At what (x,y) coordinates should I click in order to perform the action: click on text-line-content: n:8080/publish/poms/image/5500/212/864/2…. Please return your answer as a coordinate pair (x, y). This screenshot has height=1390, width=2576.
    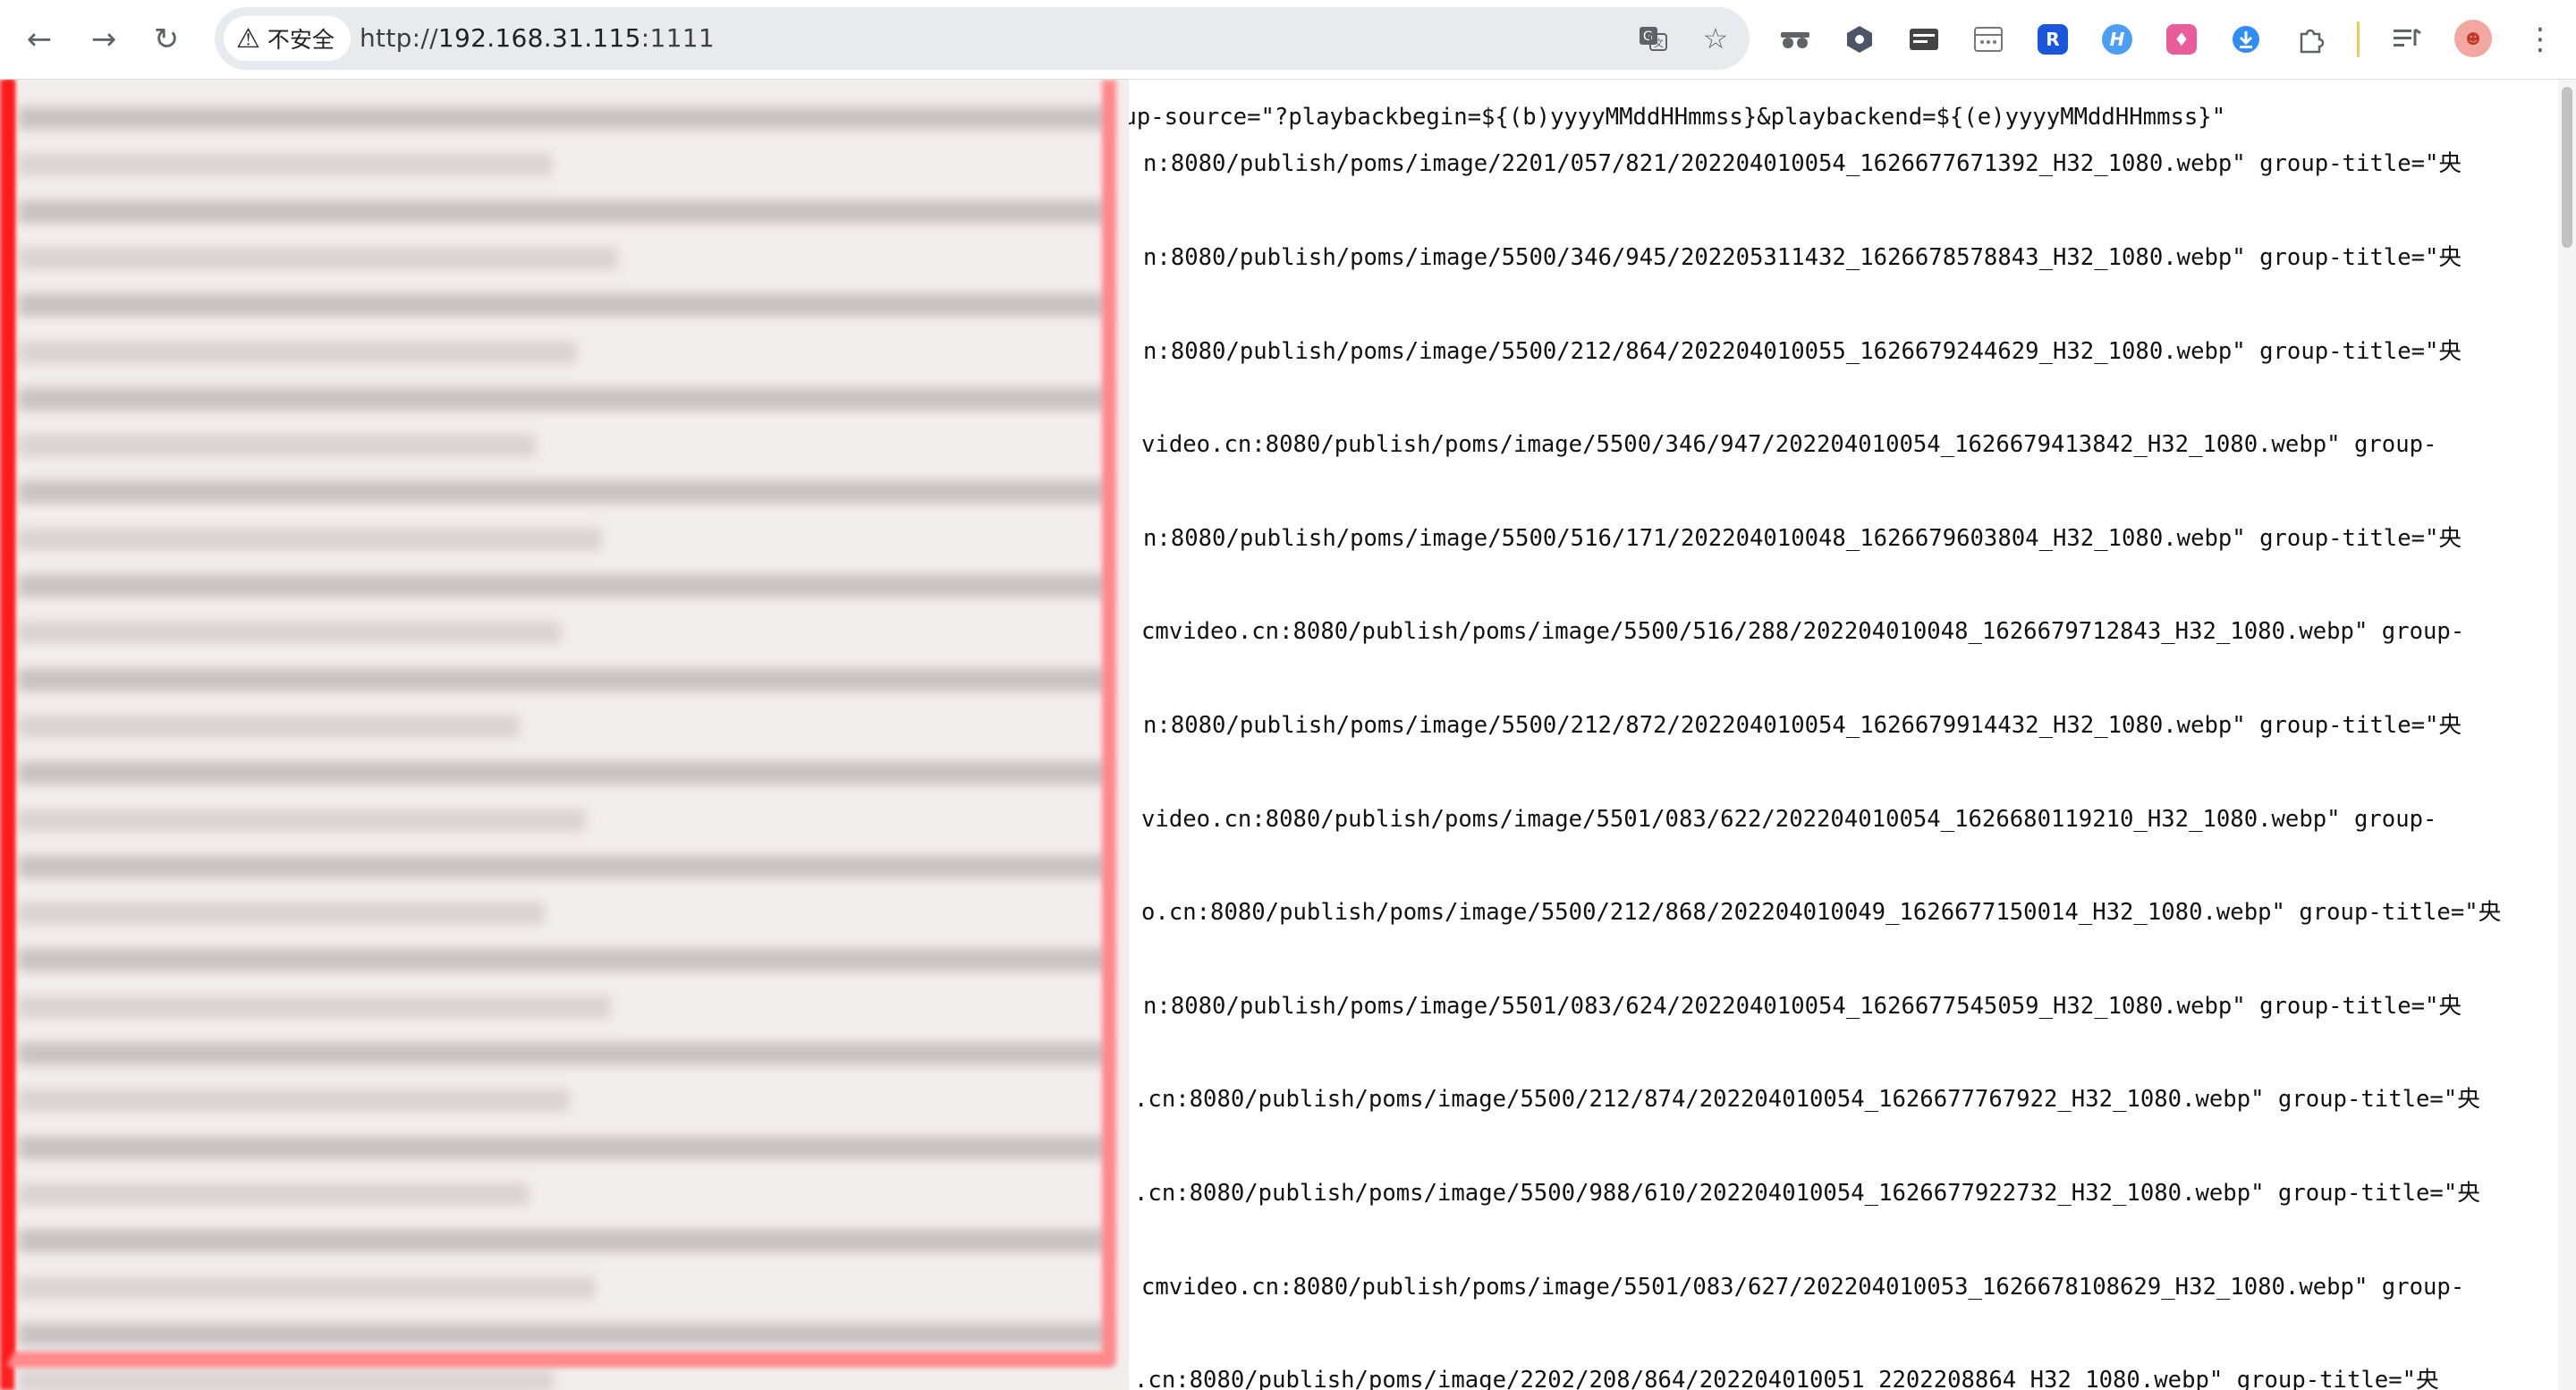
    Looking at the image, I should click on (1802, 351).